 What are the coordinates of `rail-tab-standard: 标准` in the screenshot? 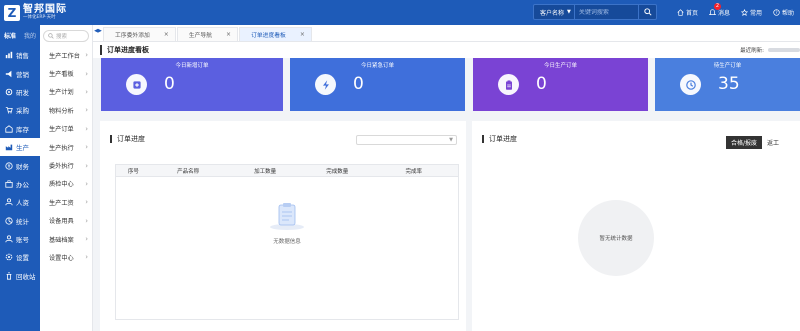 It's located at (10, 35).